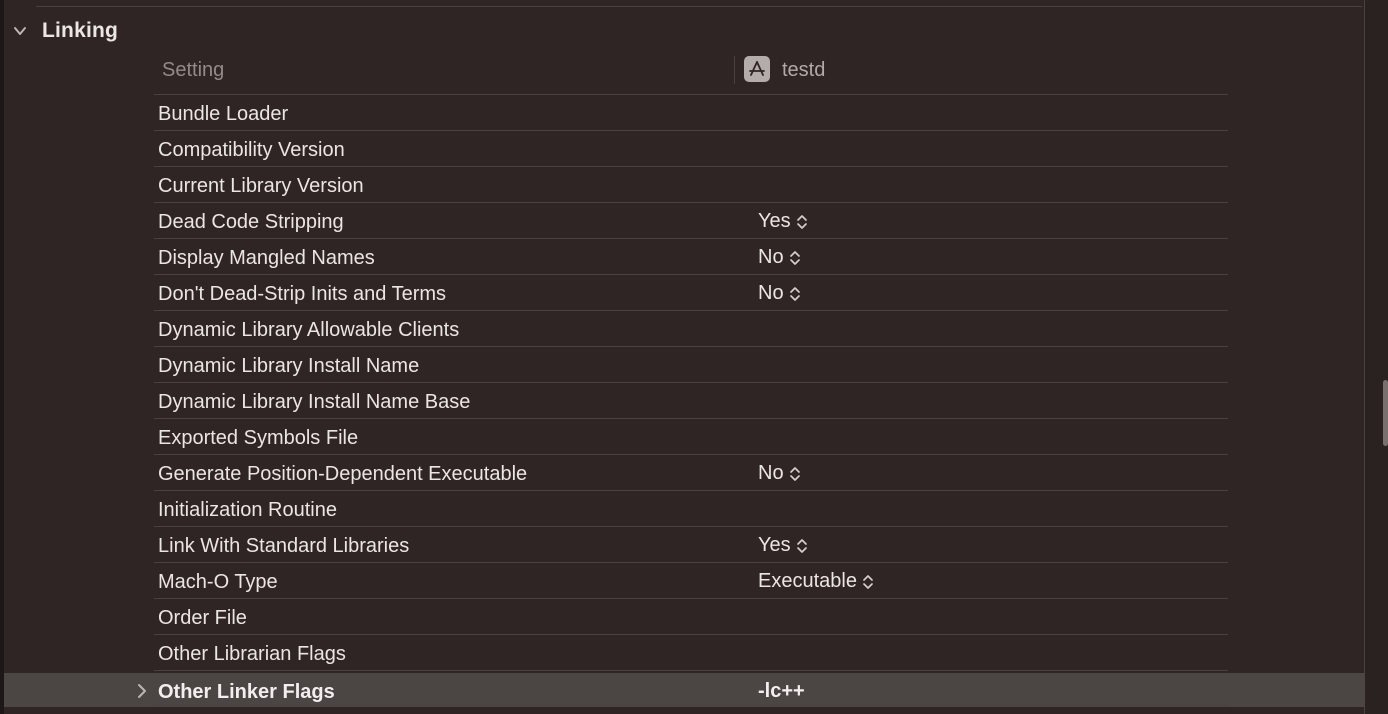  What do you see at coordinates (614, 113) in the screenshot?
I see `table-row: Bundle Loader` at bounding box center [614, 113].